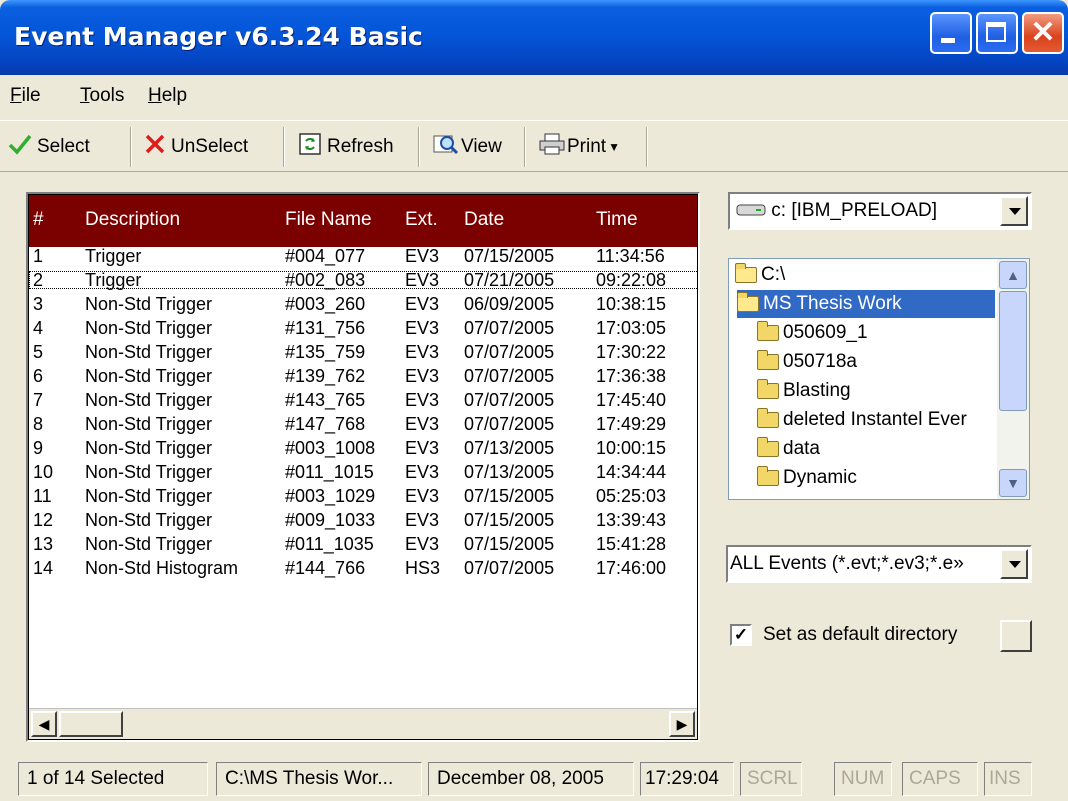 The width and height of the screenshot is (1068, 801). Describe the element at coordinates (44, 724) in the screenshot. I see `scroll-left-button: ◀` at that location.